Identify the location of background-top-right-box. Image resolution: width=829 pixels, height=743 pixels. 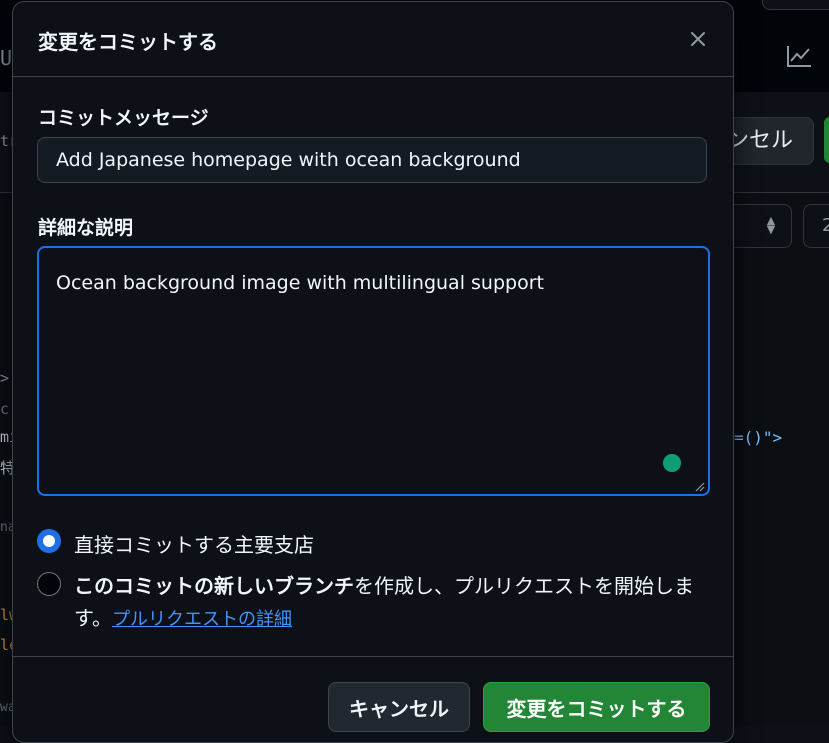
(795, 5).